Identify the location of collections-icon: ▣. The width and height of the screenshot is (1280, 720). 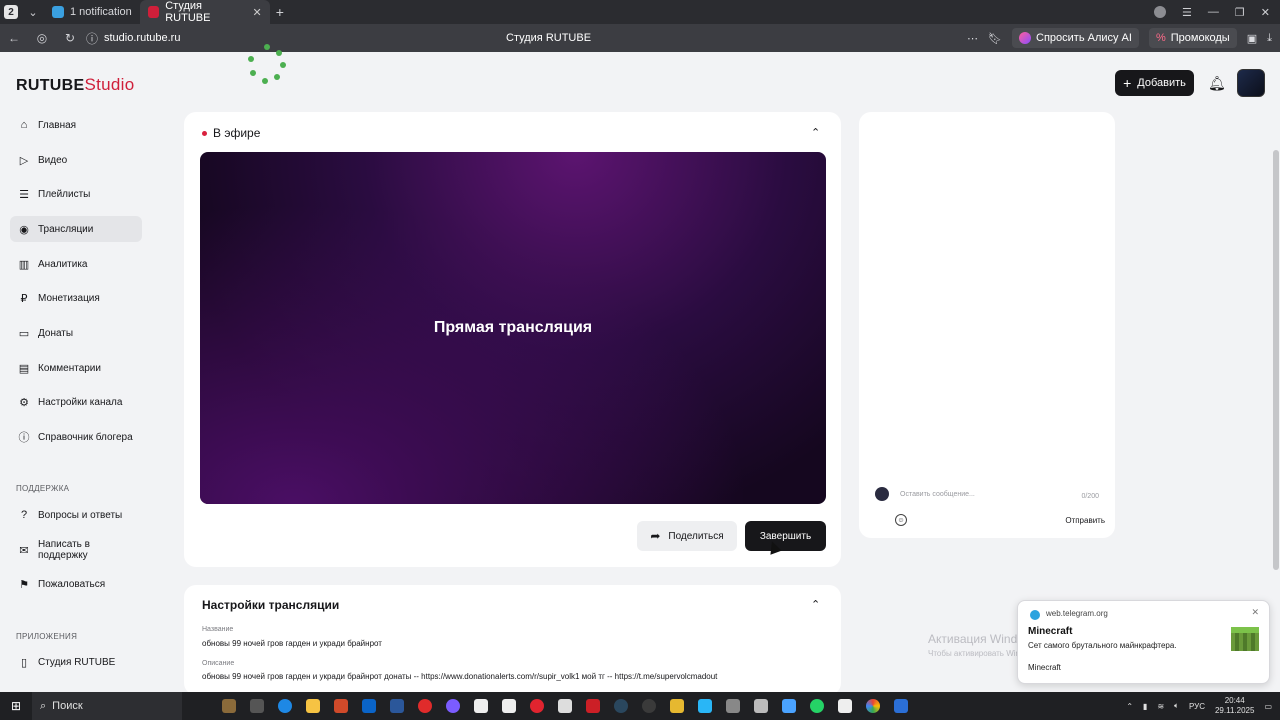
(1252, 38).